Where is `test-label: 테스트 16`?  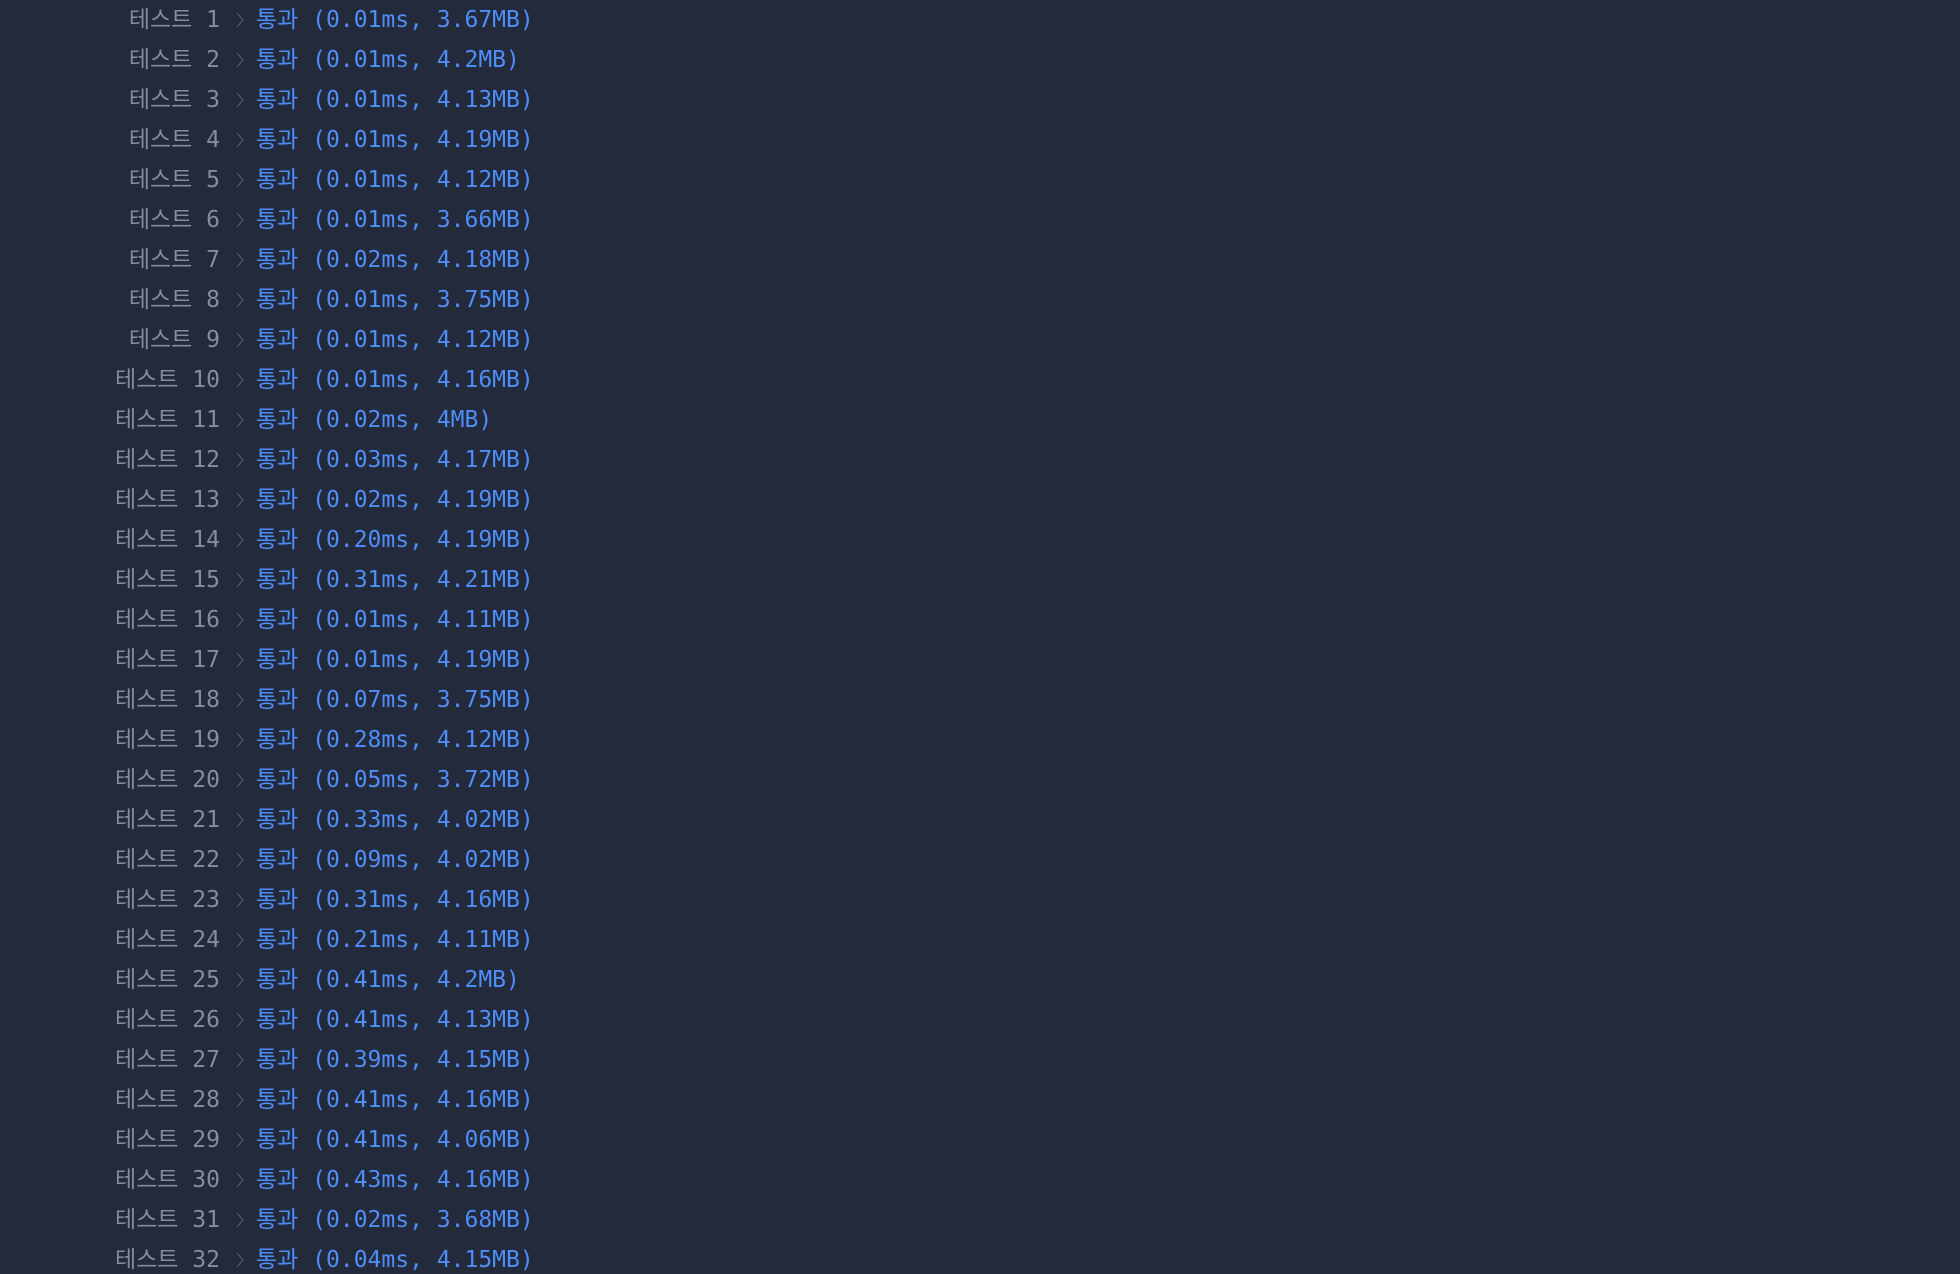
test-label: 테스트 16 is located at coordinates (167, 620).